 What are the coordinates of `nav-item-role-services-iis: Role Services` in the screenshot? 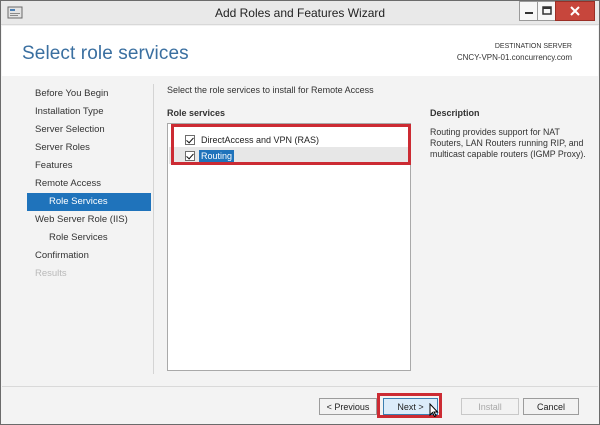 It's located at (89, 238).